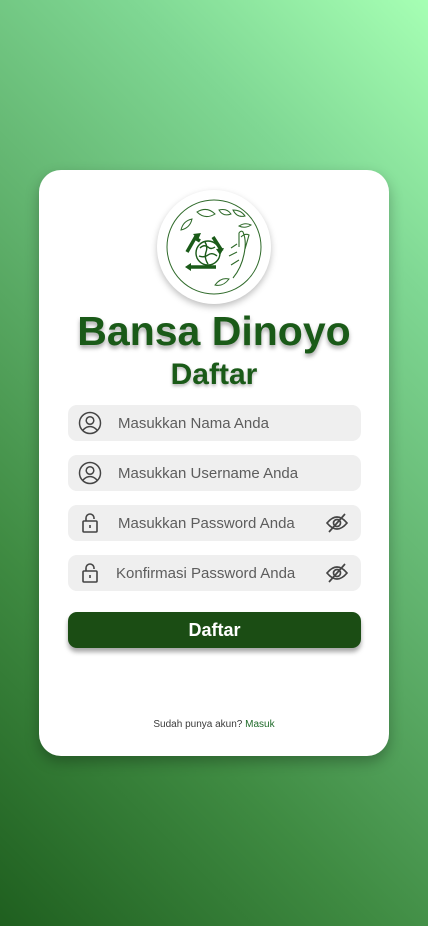 The height and width of the screenshot is (926, 428). What do you see at coordinates (198, 724) in the screenshot?
I see `login-prompt-text: Sudah punya akun?` at bounding box center [198, 724].